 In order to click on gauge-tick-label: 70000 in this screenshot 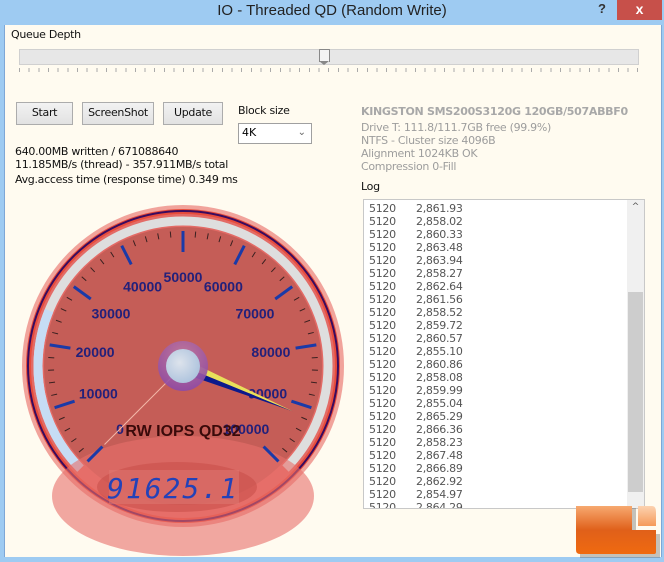, I will do `click(255, 314)`.